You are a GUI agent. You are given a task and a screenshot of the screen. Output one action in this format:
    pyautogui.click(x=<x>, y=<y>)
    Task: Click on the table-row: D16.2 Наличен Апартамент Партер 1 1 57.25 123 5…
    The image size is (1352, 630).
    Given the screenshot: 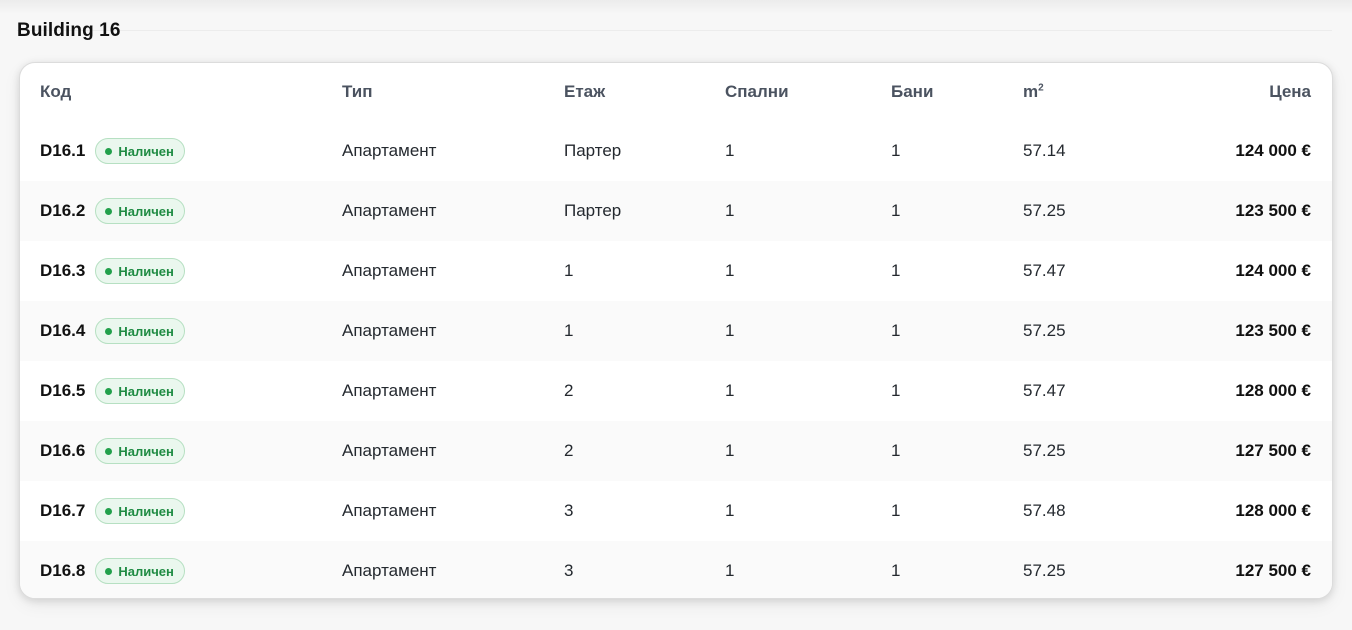 What is the action you would take?
    pyautogui.click(x=676, y=211)
    